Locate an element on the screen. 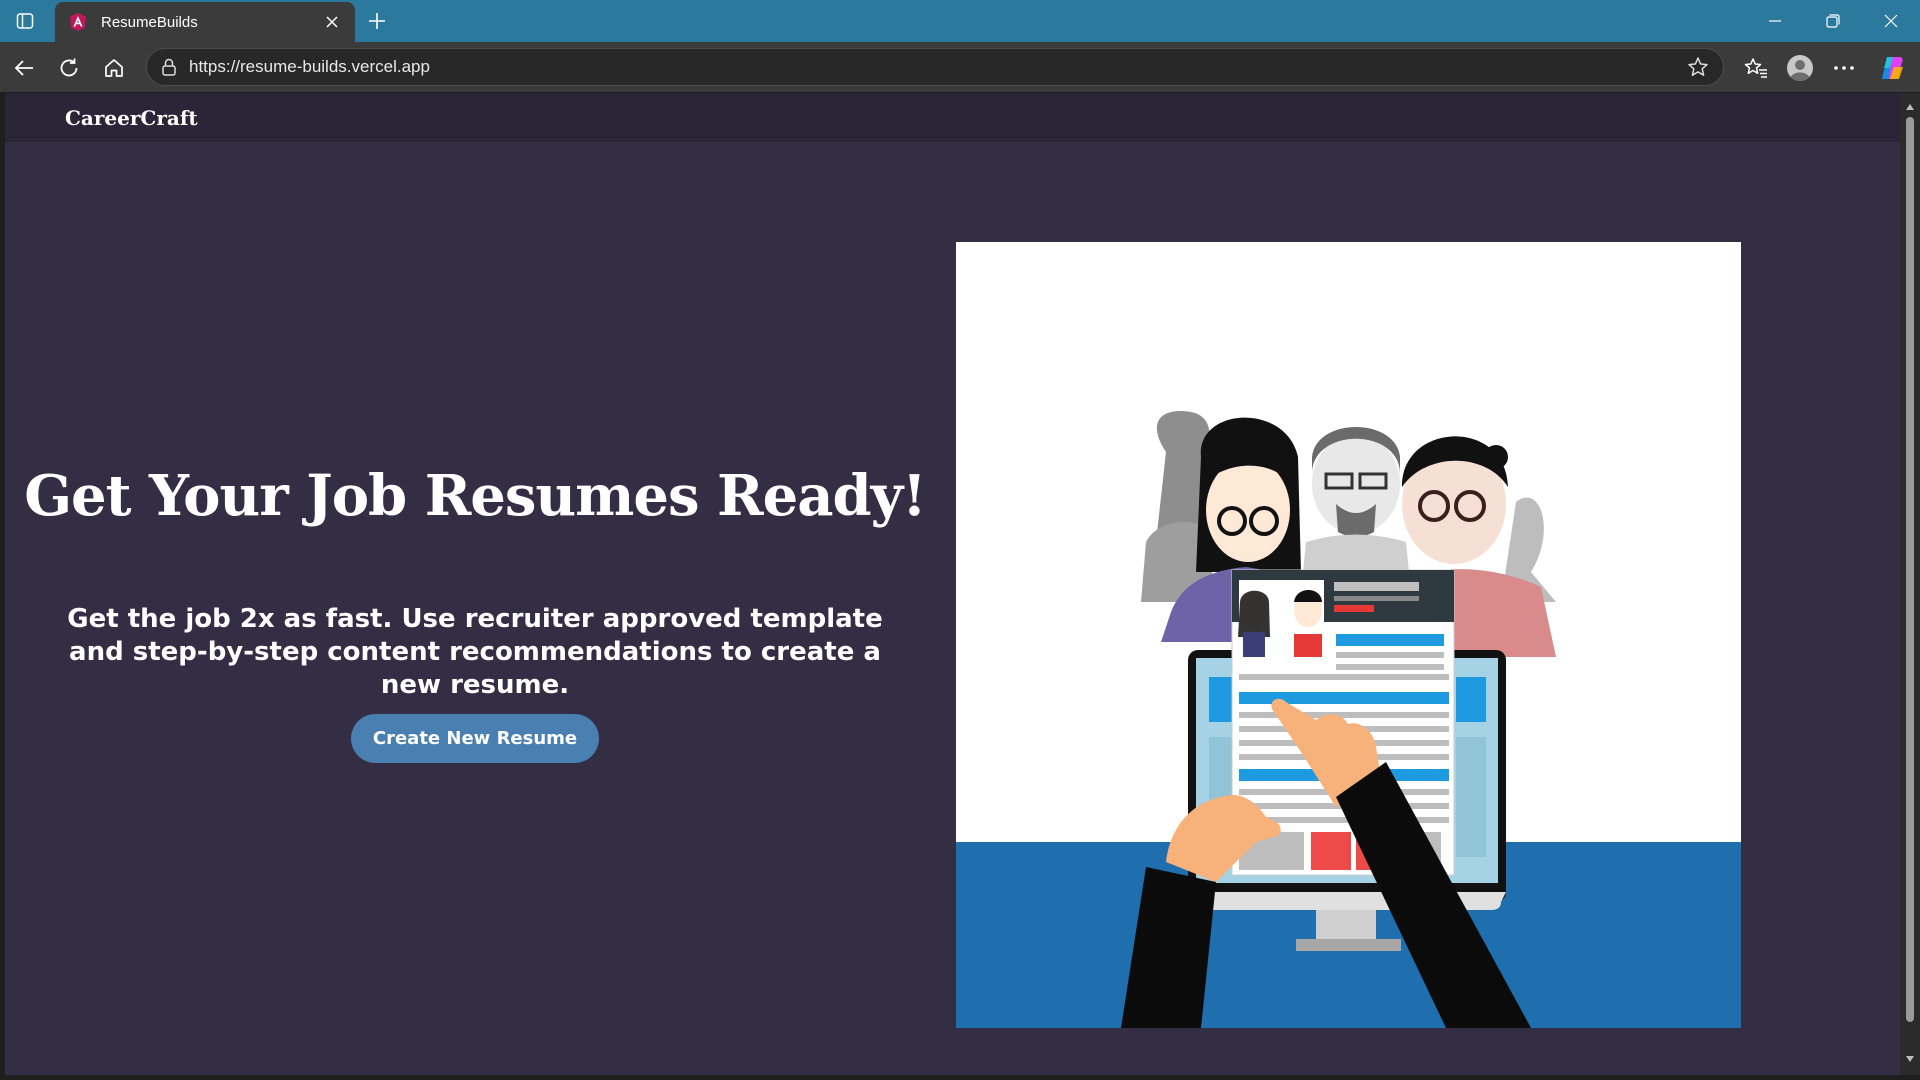 The width and height of the screenshot is (1920, 1080). profile-button is located at coordinates (1800, 68).